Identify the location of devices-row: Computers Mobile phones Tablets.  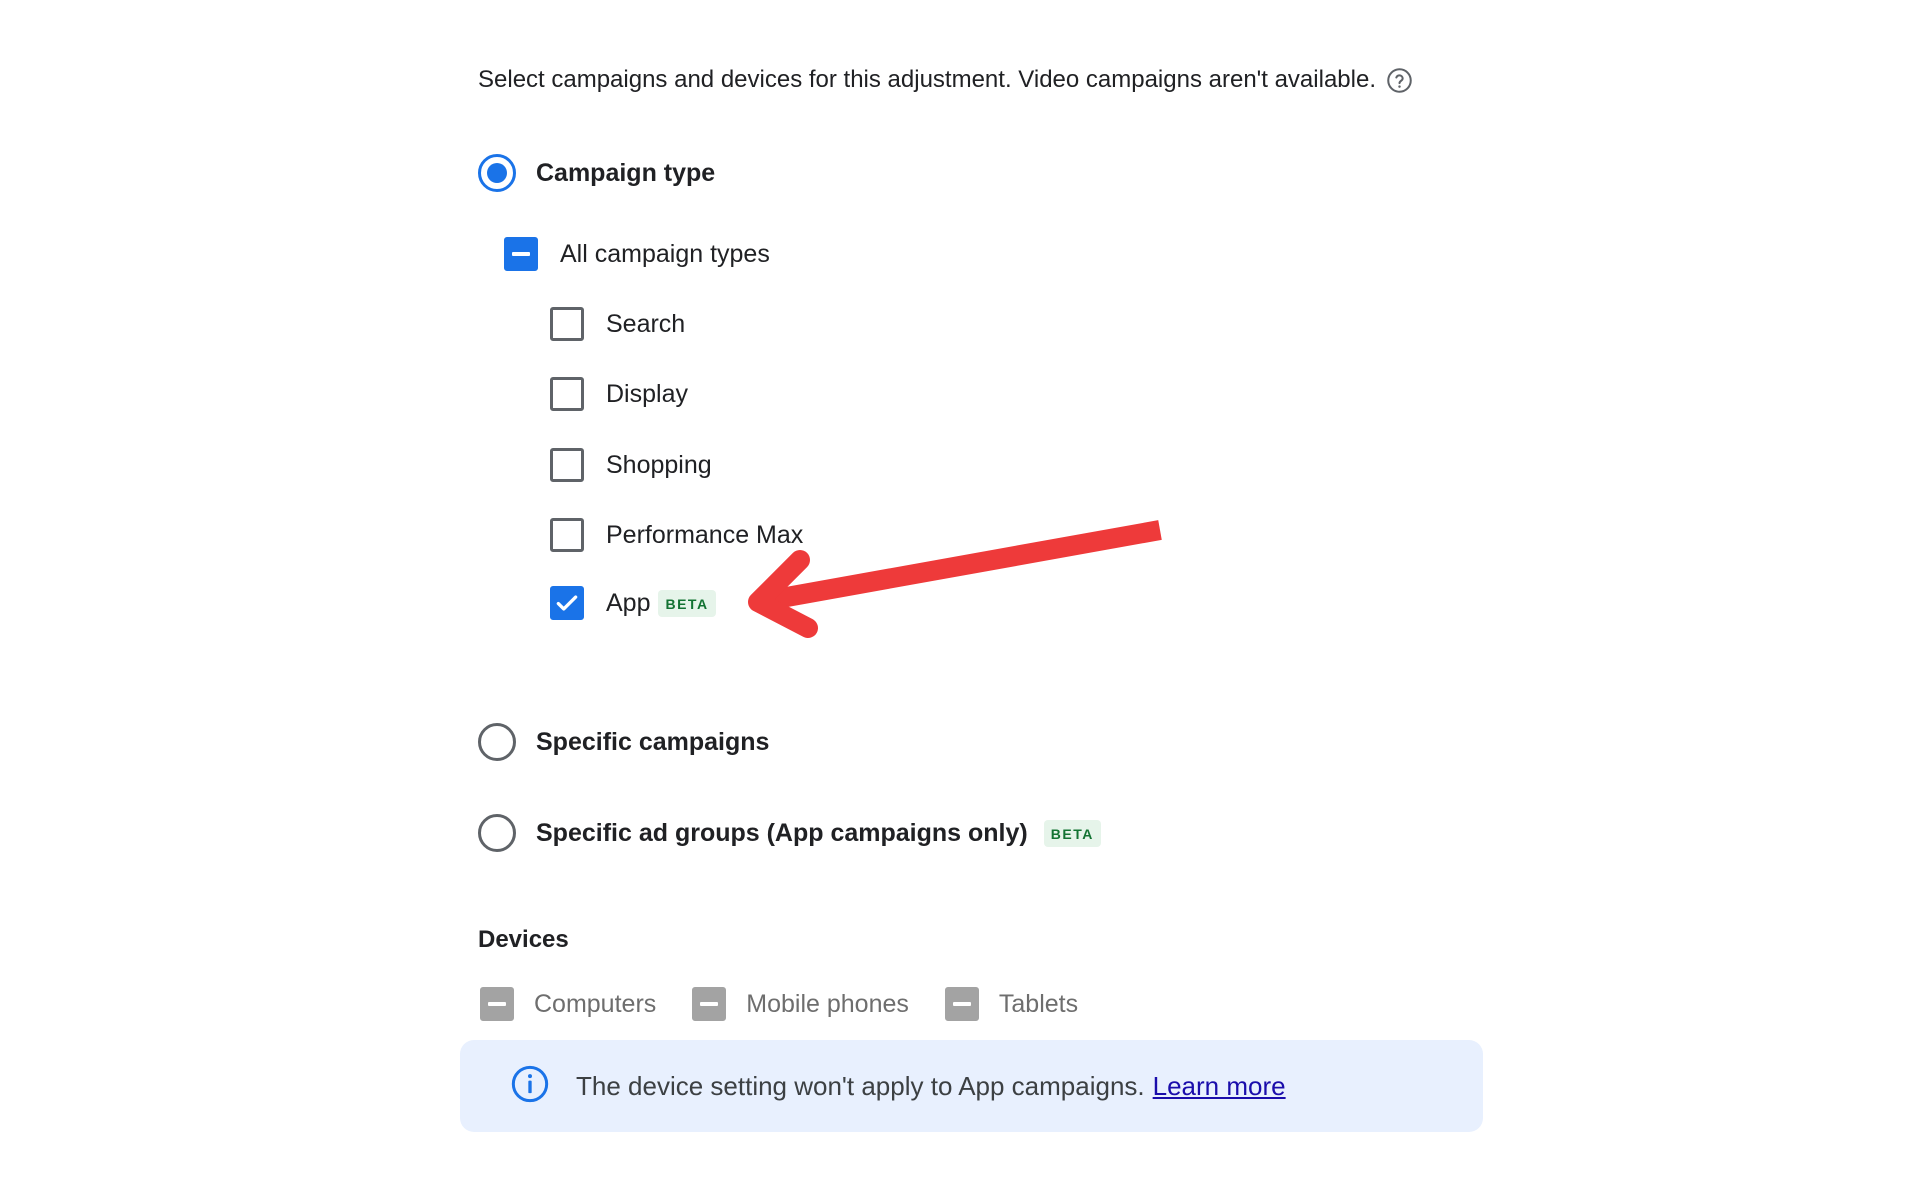
(797, 1004).